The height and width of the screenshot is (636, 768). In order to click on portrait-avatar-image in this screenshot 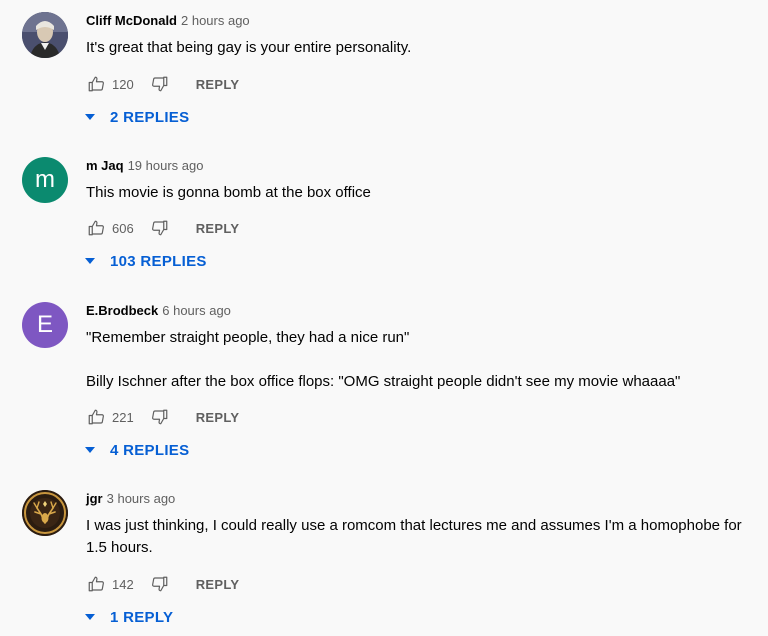, I will do `click(45, 35)`.